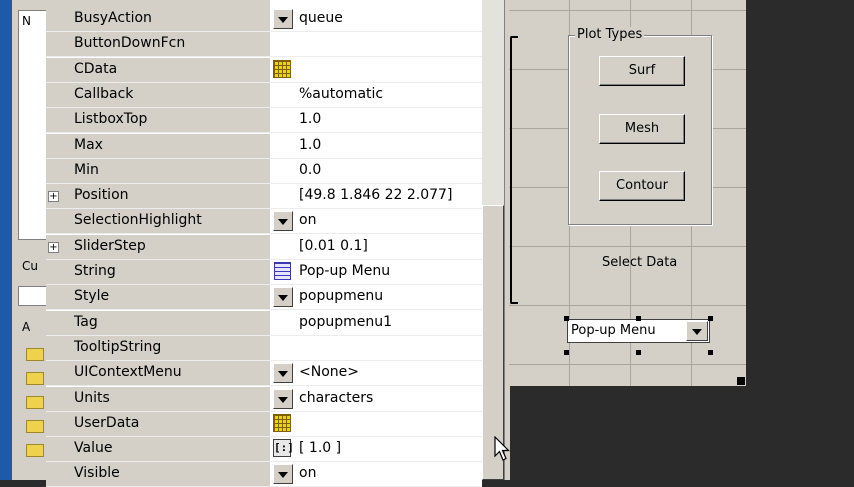 This screenshot has height=487, width=854. I want to click on property-value-cell: characters, so click(376, 399).